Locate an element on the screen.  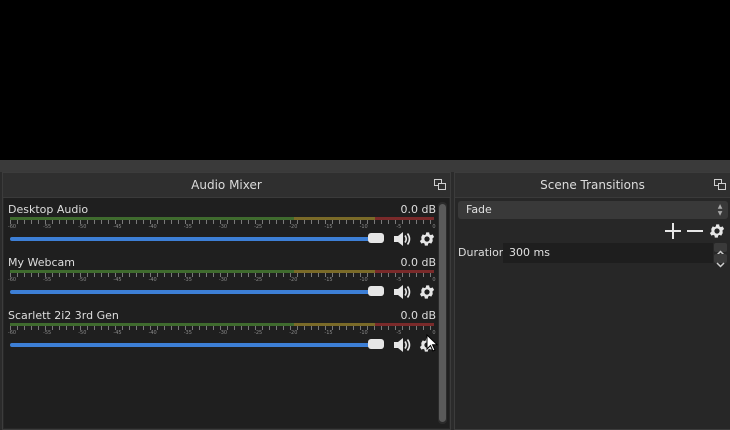
cursor-icon is located at coordinates (432, 343).